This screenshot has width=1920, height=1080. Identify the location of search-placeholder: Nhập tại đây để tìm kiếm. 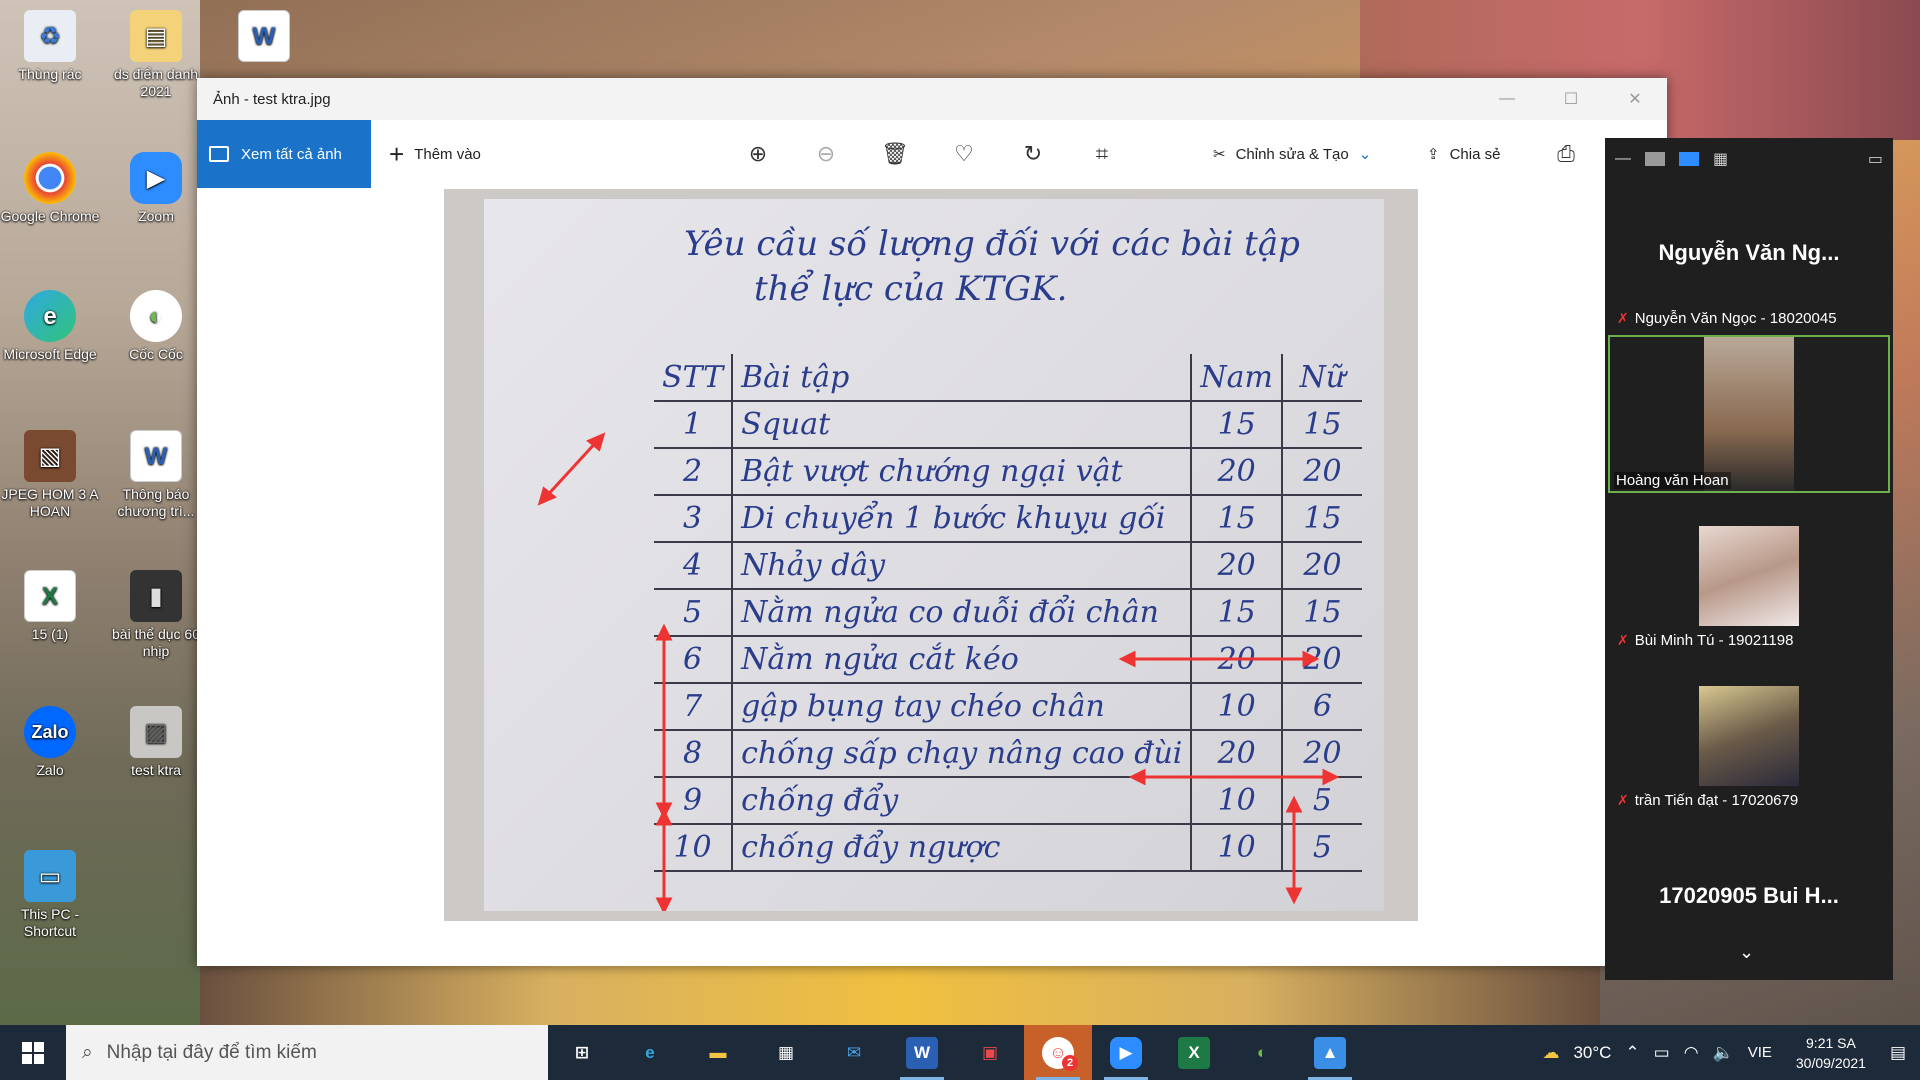
(211, 1052).